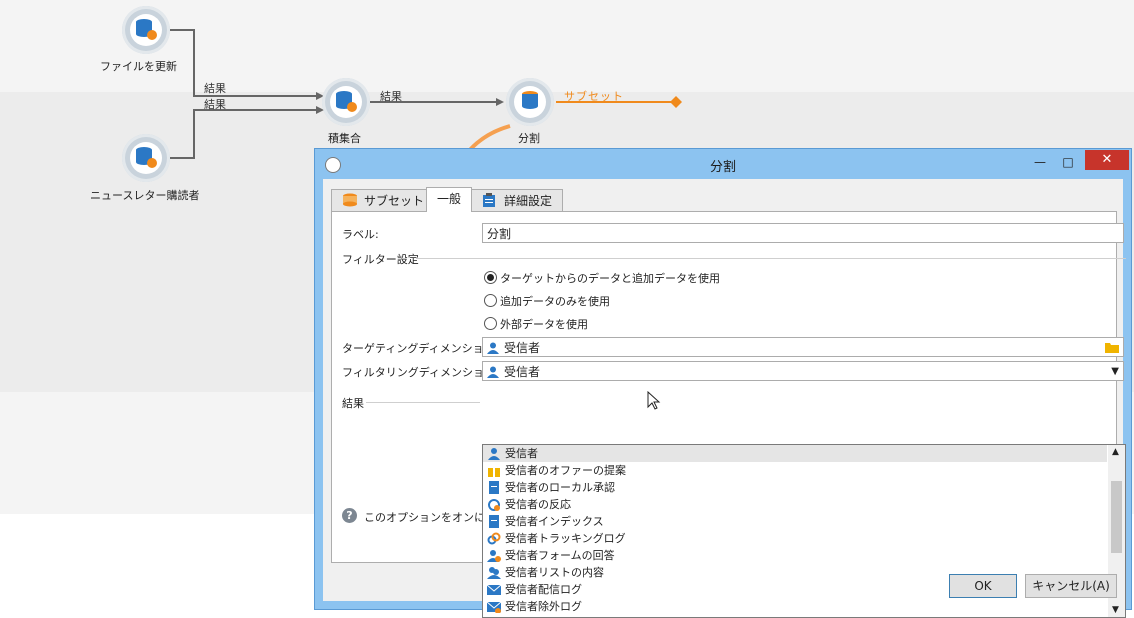 This screenshot has height=618, width=1134. I want to click on filtering-caption: フィルタリングディメンション:, so click(420, 372).